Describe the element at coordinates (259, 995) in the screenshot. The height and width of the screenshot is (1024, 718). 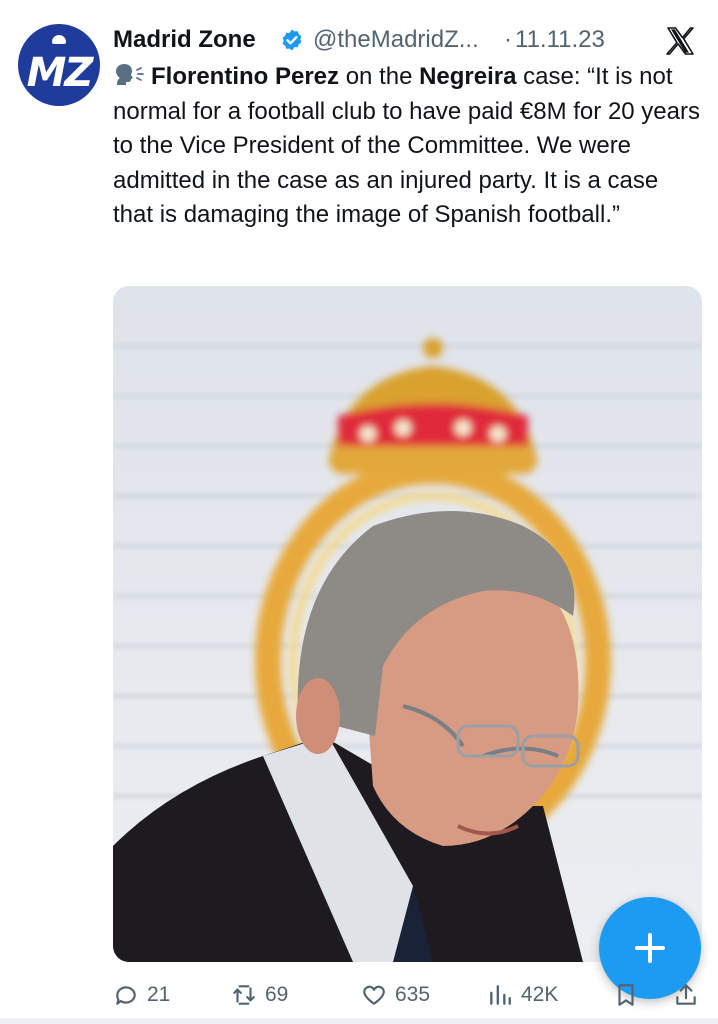
I see `repost-button: 69` at that location.